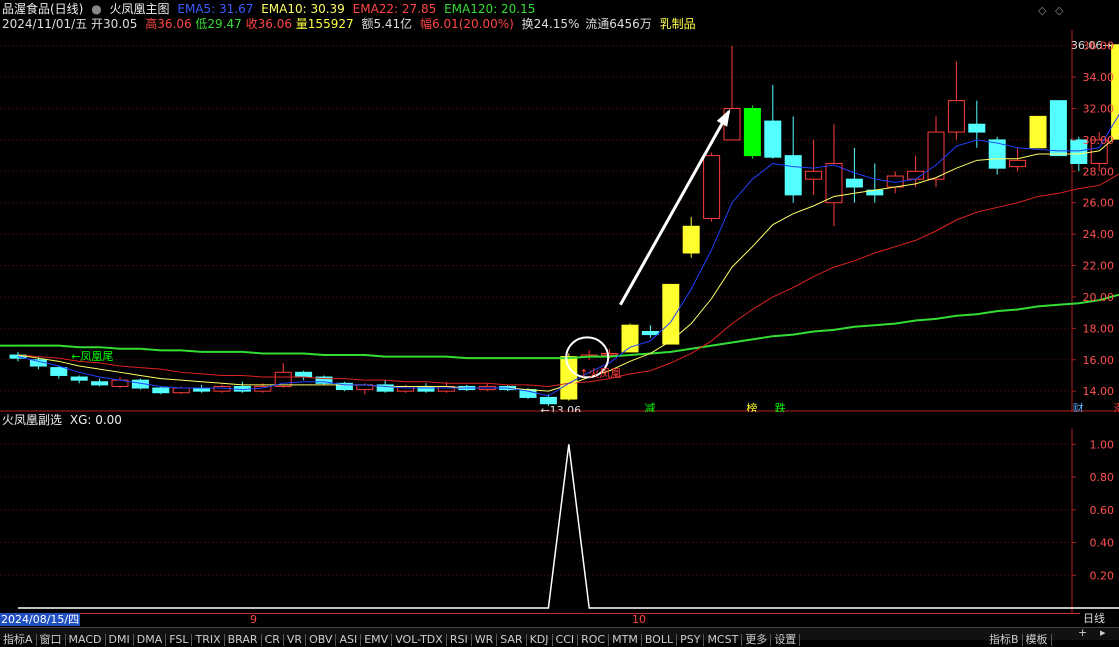 The height and width of the screenshot is (647, 1119). Describe the element at coordinates (45, 24) in the screenshot. I see `quote-date: 2024/11/01/五` at that location.